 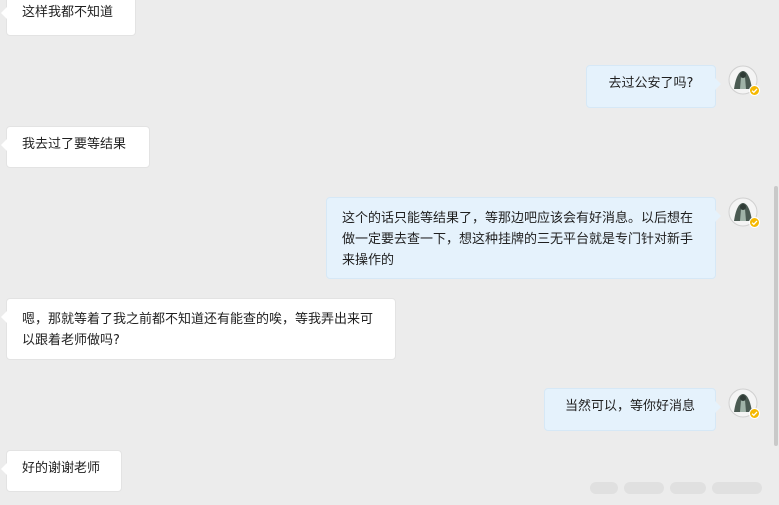 I want to click on message-bubble-outgoing: 当然可以，等你好消息, so click(x=632, y=409).